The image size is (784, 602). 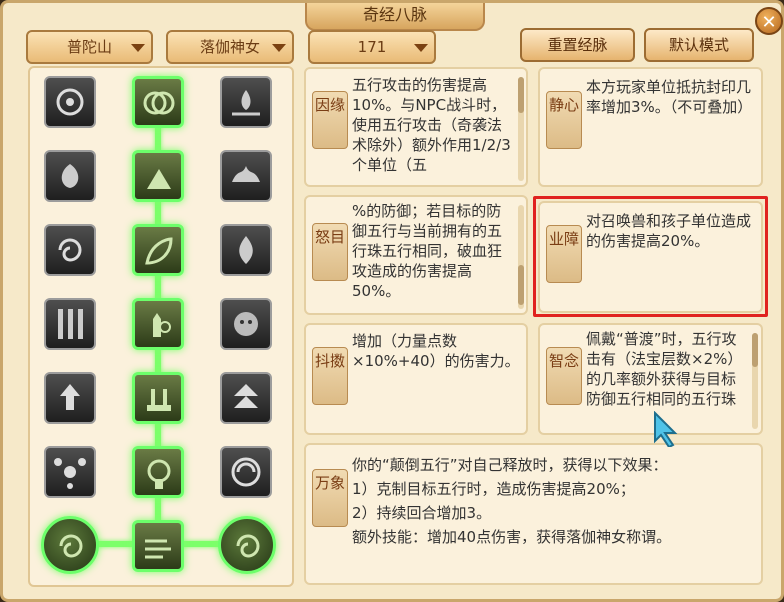 I want to click on default-mode-button: 默认模式, so click(x=699, y=45).